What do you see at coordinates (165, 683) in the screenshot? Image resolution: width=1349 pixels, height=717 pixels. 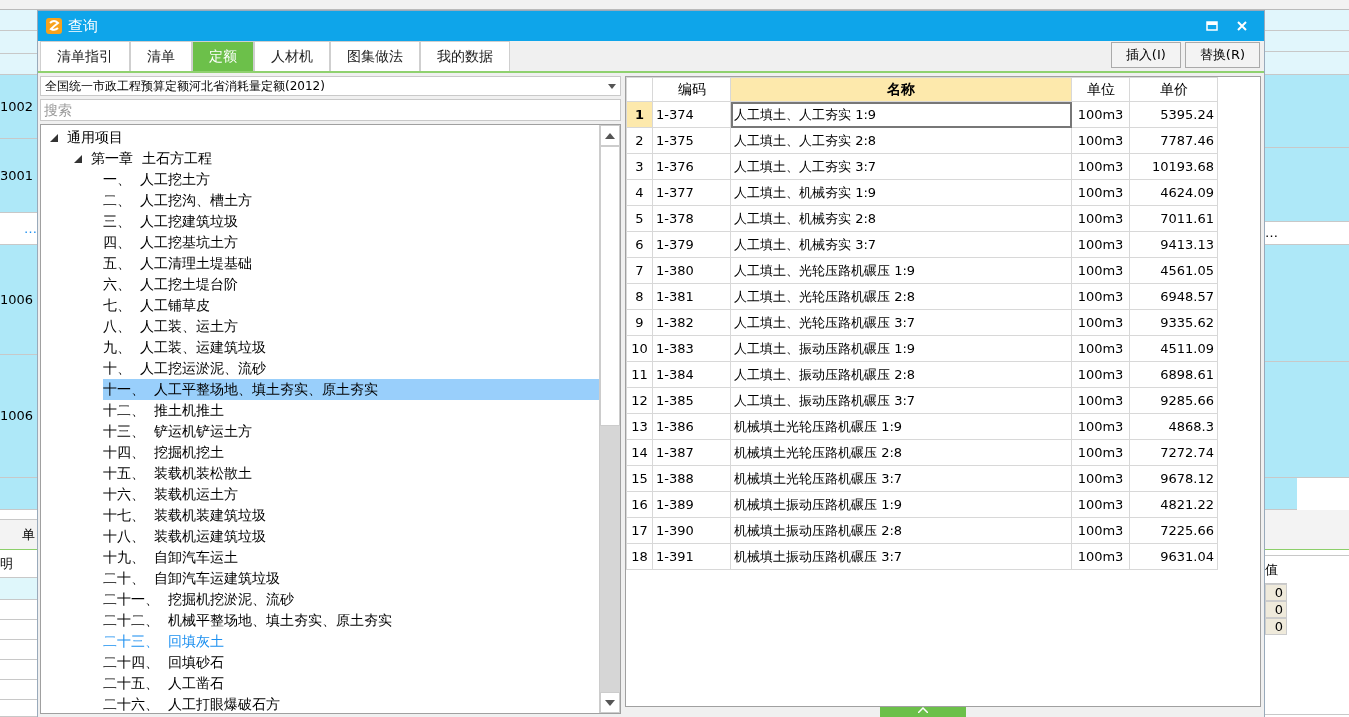 I see `tree-item: 二十五、 人工凿石` at bounding box center [165, 683].